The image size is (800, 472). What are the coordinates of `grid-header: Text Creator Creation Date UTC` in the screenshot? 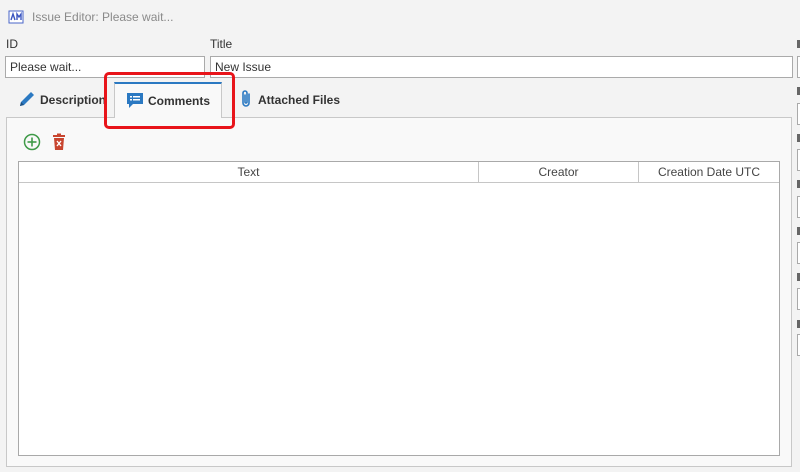 It's located at (399, 172).